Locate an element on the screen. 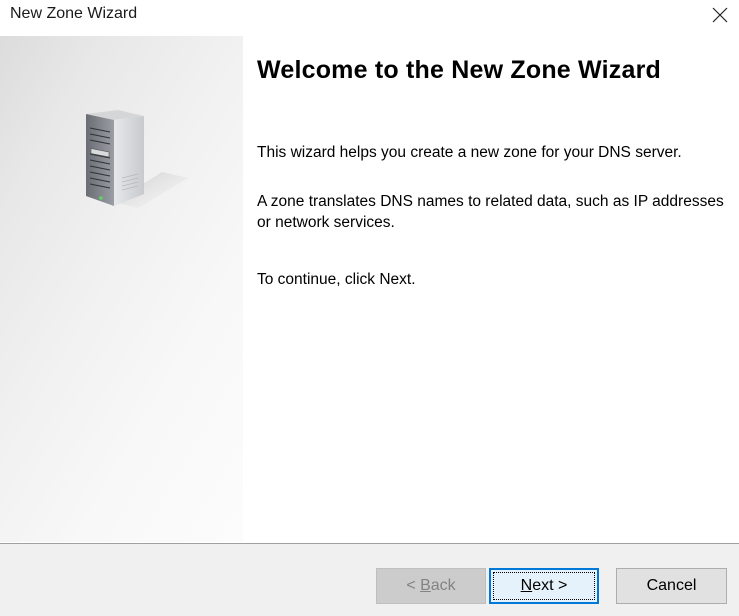 This screenshot has height=616, width=739. close-icon is located at coordinates (720, 15).